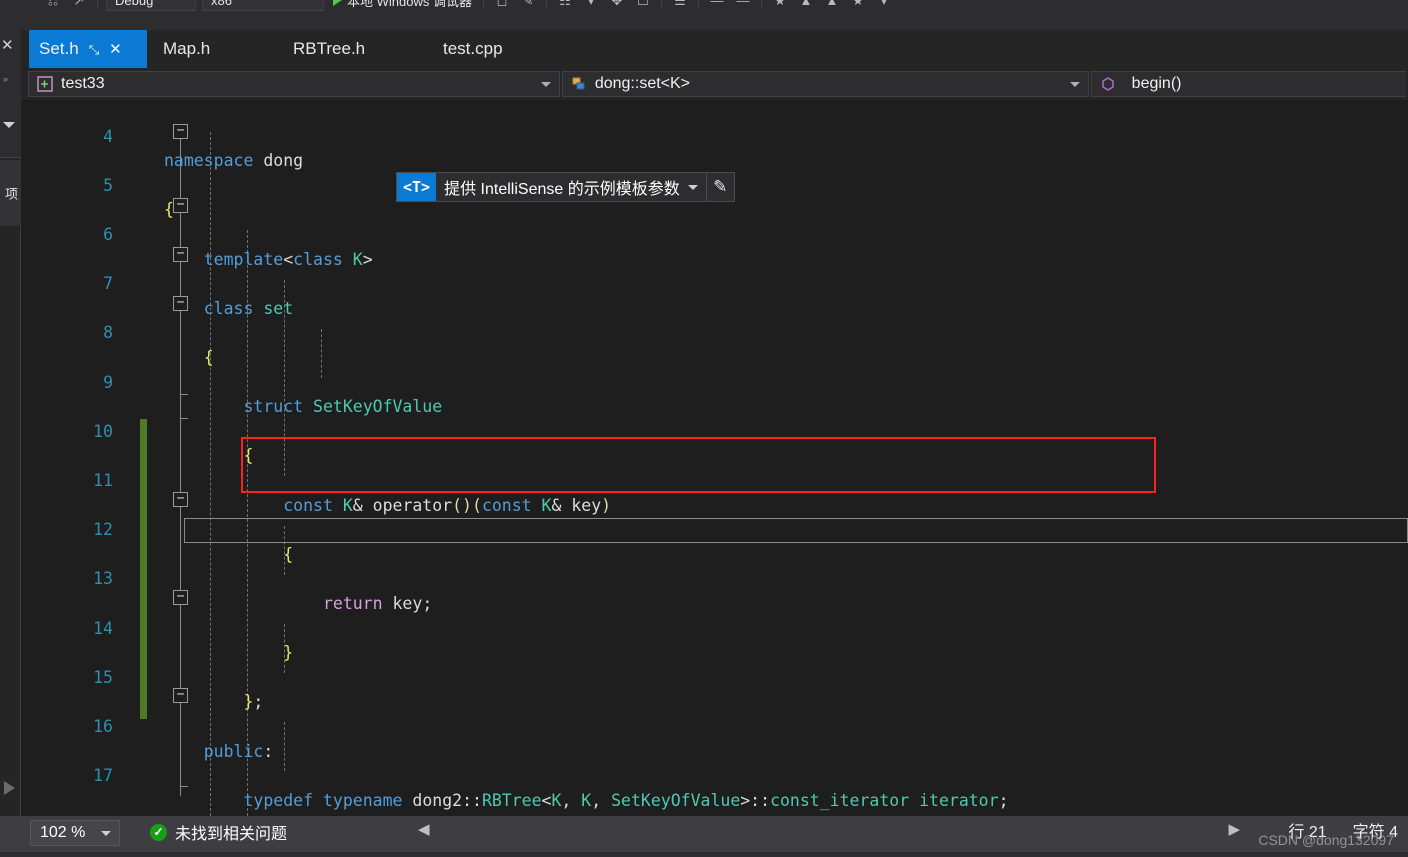 The width and height of the screenshot is (1408, 857). Describe the element at coordinates (714, 763) in the screenshot. I see `code-line: 17 public:` at that location.